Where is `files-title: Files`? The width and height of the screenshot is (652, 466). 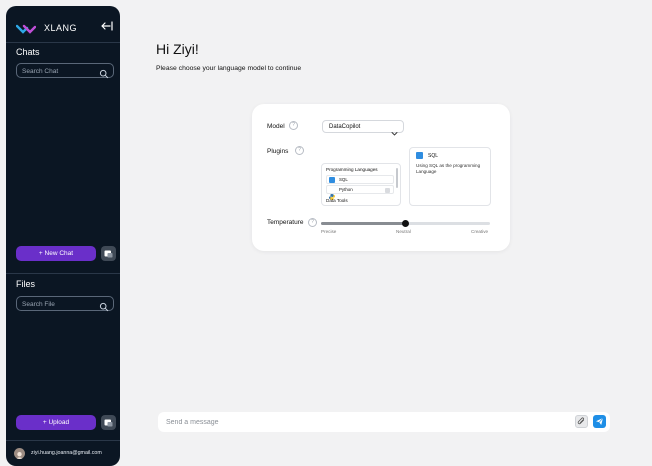
files-title: Files is located at coordinates (26, 284).